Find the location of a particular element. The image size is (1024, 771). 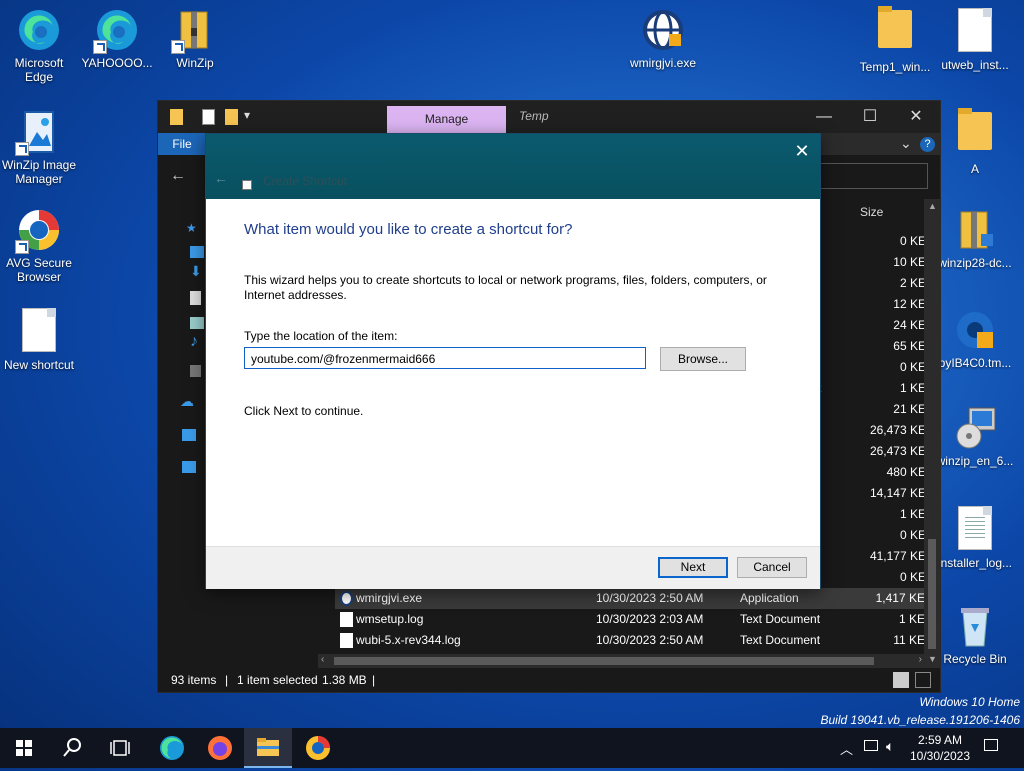

network-nav-icon is located at coordinates (189, 467).